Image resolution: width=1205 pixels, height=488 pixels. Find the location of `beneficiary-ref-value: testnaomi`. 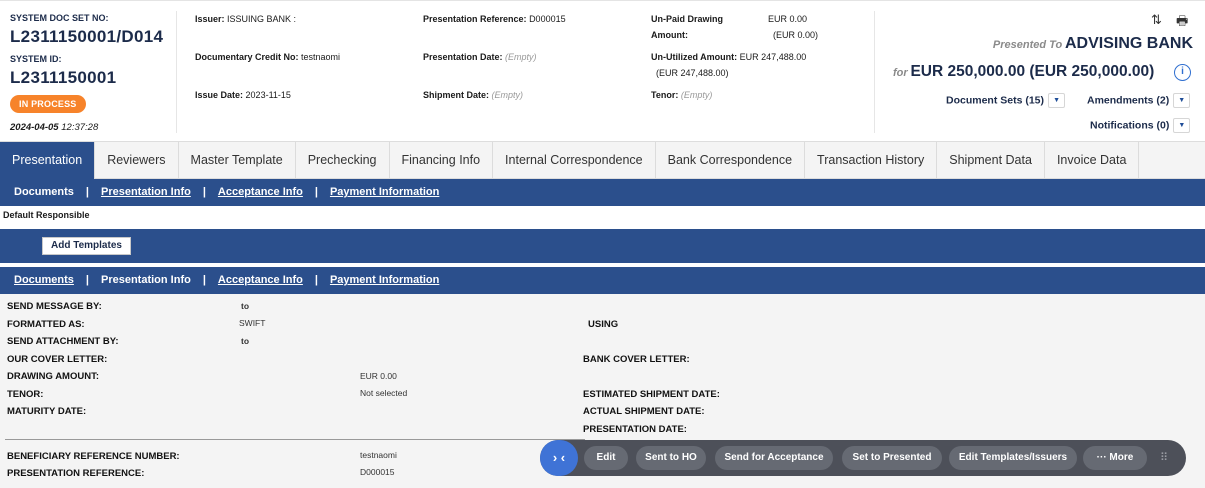

beneficiary-ref-value: testnaomi is located at coordinates (378, 455).